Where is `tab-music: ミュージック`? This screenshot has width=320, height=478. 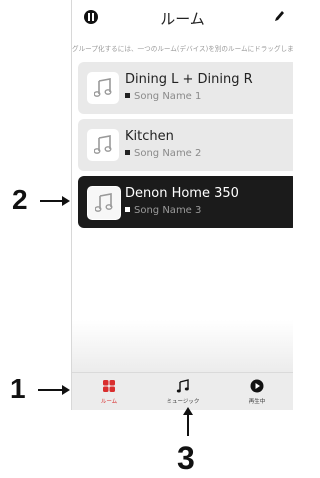
tab-music: ミュージック is located at coordinates (183, 391).